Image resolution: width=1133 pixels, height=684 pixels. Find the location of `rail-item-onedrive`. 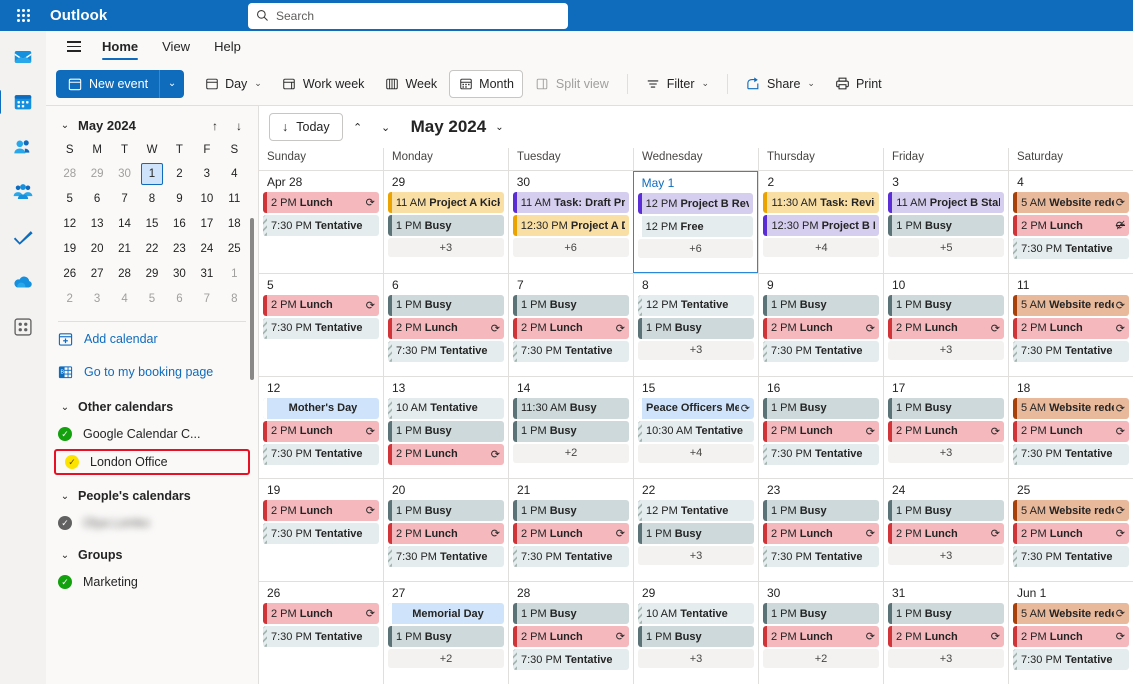

rail-item-onedrive is located at coordinates (23, 282).